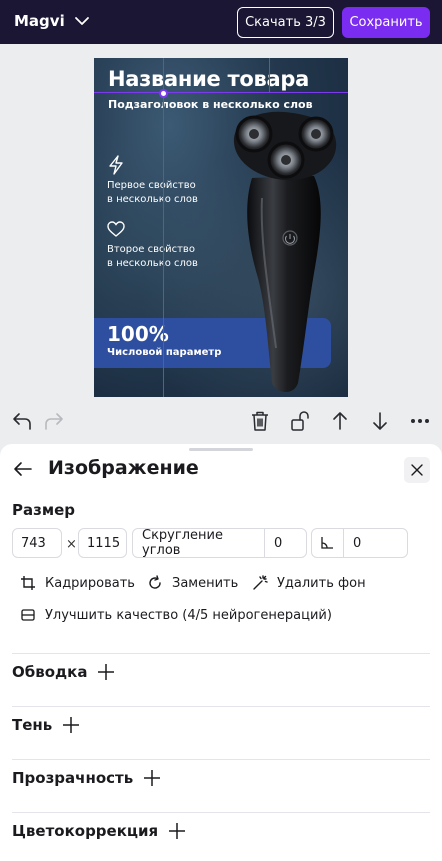 The width and height of the screenshot is (442, 861). Describe the element at coordinates (284, 252) in the screenshot. I see `shaver-image` at that location.